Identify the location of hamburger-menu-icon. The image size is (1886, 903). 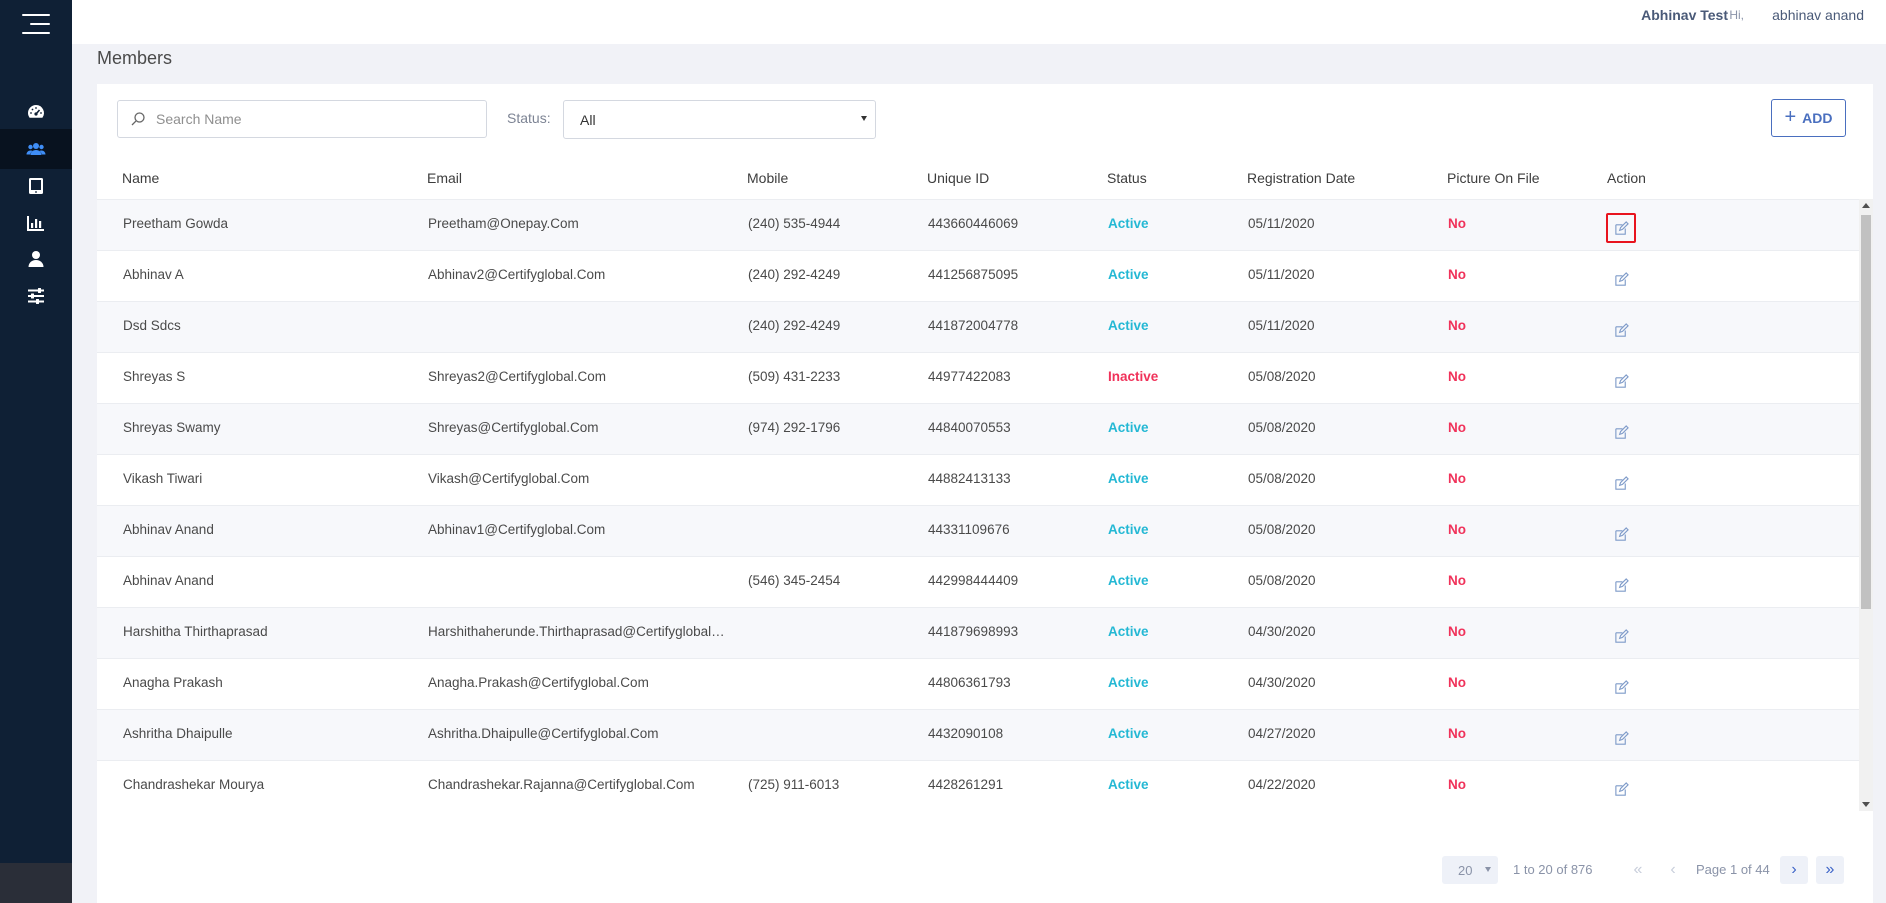
(35, 24).